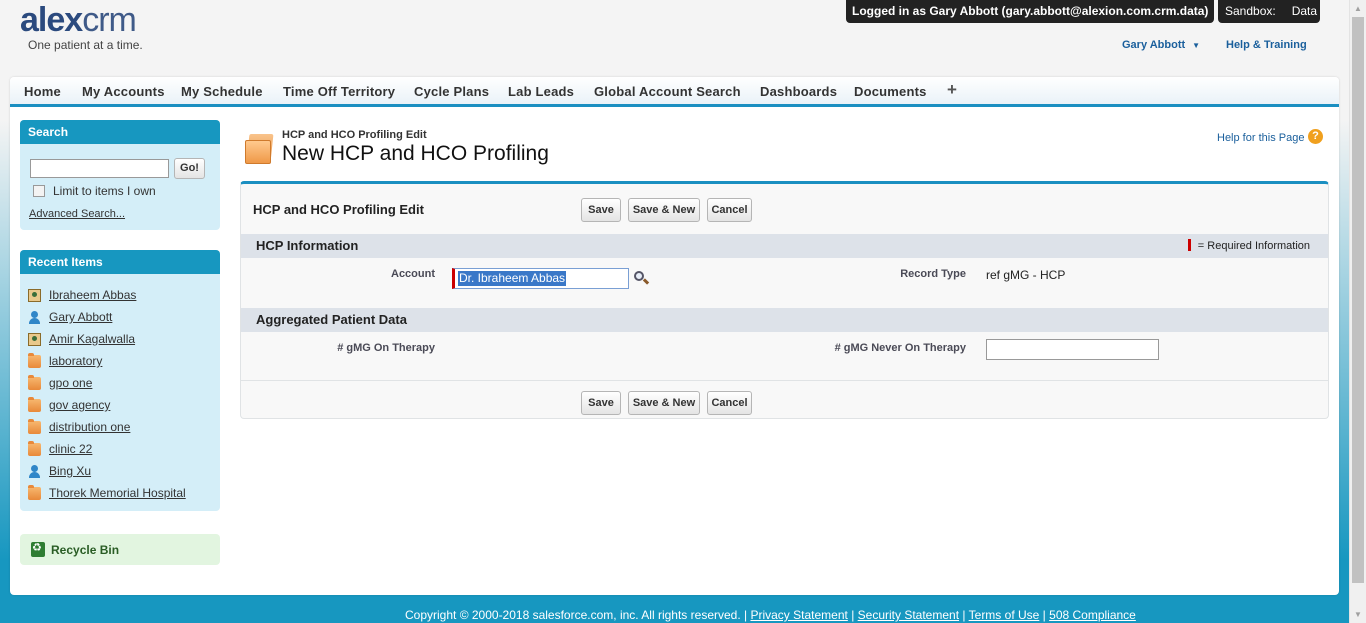  What do you see at coordinates (92, 339) in the screenshot?
I see `recent-item-label: Amir Kagalwalla` at bounding box center [92, 339].